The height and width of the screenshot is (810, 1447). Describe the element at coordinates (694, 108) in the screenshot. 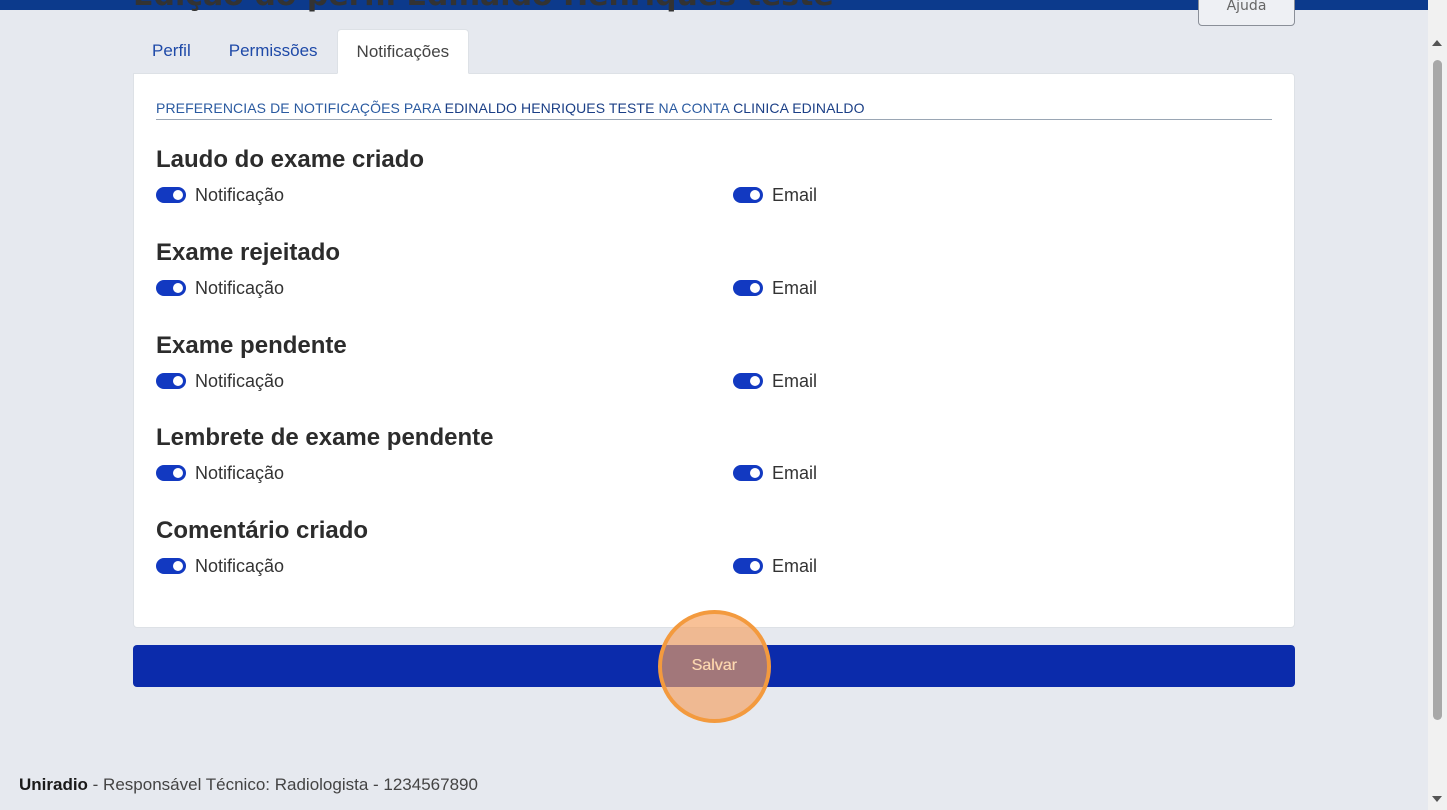

I see `preferences-header-middle: NA CONTA` at that location.